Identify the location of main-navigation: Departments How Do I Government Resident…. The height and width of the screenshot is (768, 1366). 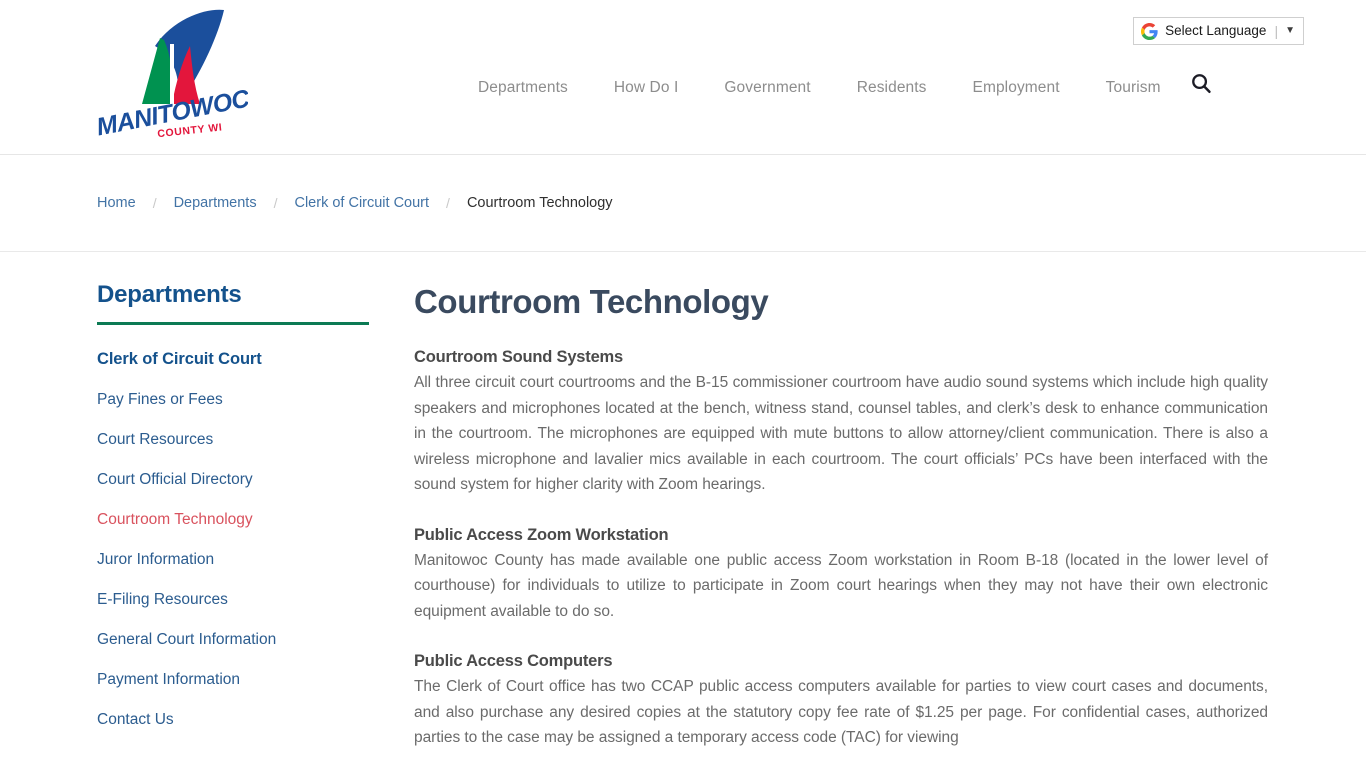
(819, 88).